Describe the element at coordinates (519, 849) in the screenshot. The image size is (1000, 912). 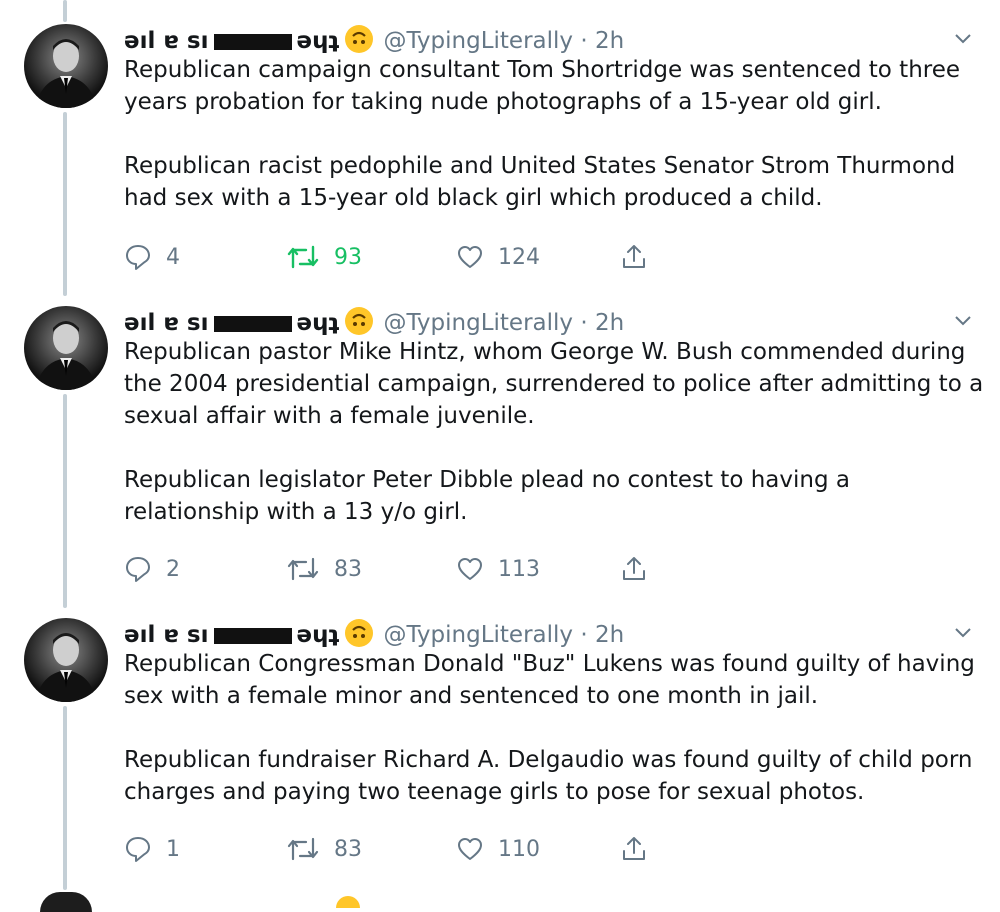
I see `like-count: 110` at that location.